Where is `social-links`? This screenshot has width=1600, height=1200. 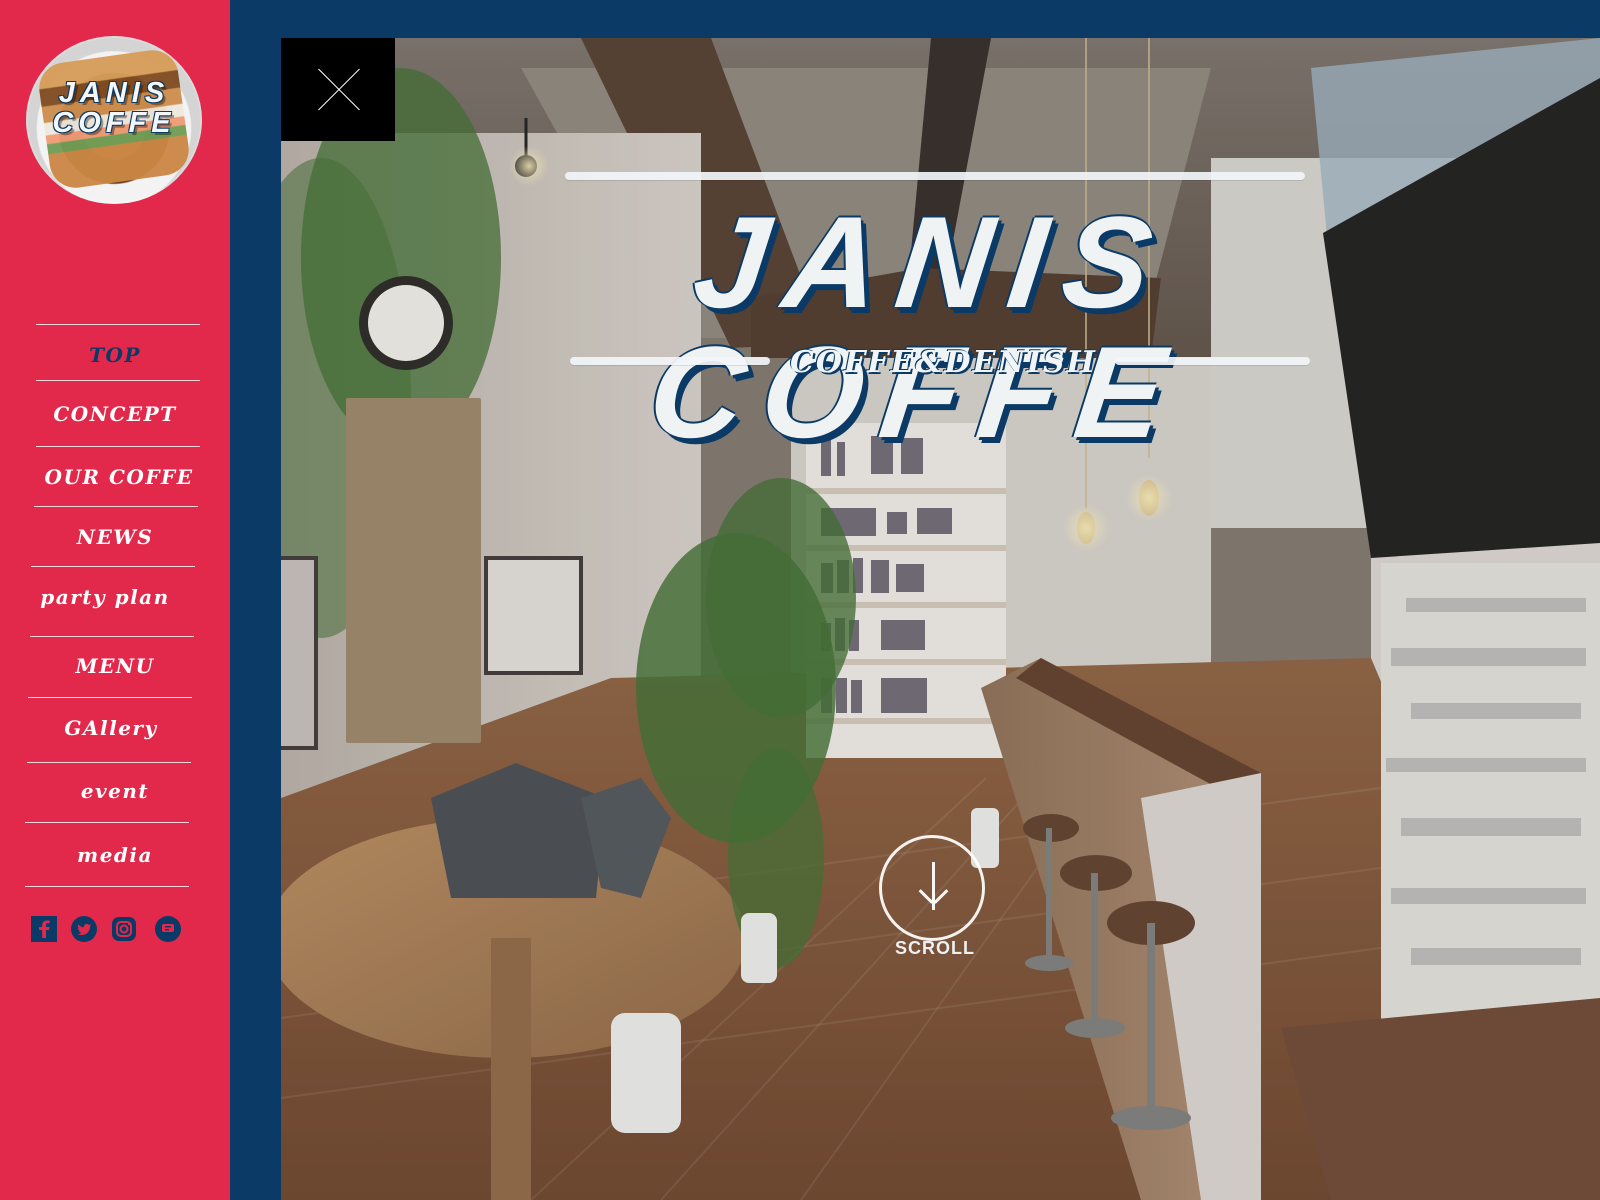
social-links is located at coordinates (115, 930).